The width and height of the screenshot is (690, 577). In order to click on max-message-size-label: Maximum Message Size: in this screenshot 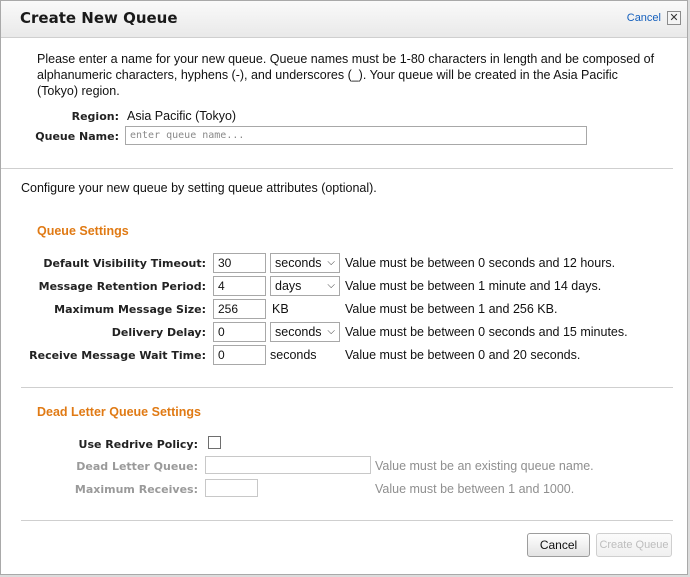, I will do `click(130, 309)`.